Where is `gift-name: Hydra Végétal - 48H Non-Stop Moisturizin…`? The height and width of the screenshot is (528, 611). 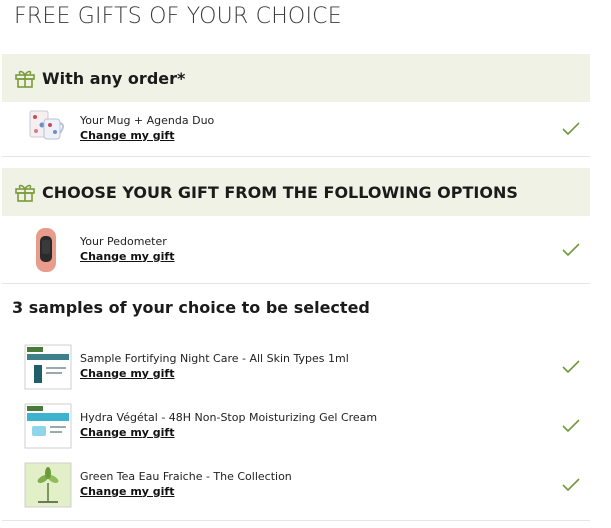 gift-name: Hydra Végétal - 48H Non-Stop Moisturizin… is located at coordinates (229, 417).